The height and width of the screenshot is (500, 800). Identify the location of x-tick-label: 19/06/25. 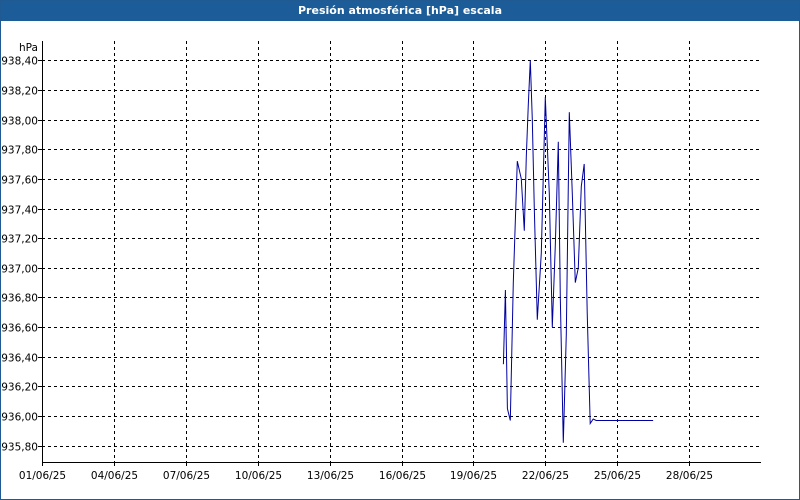
(473, 476).